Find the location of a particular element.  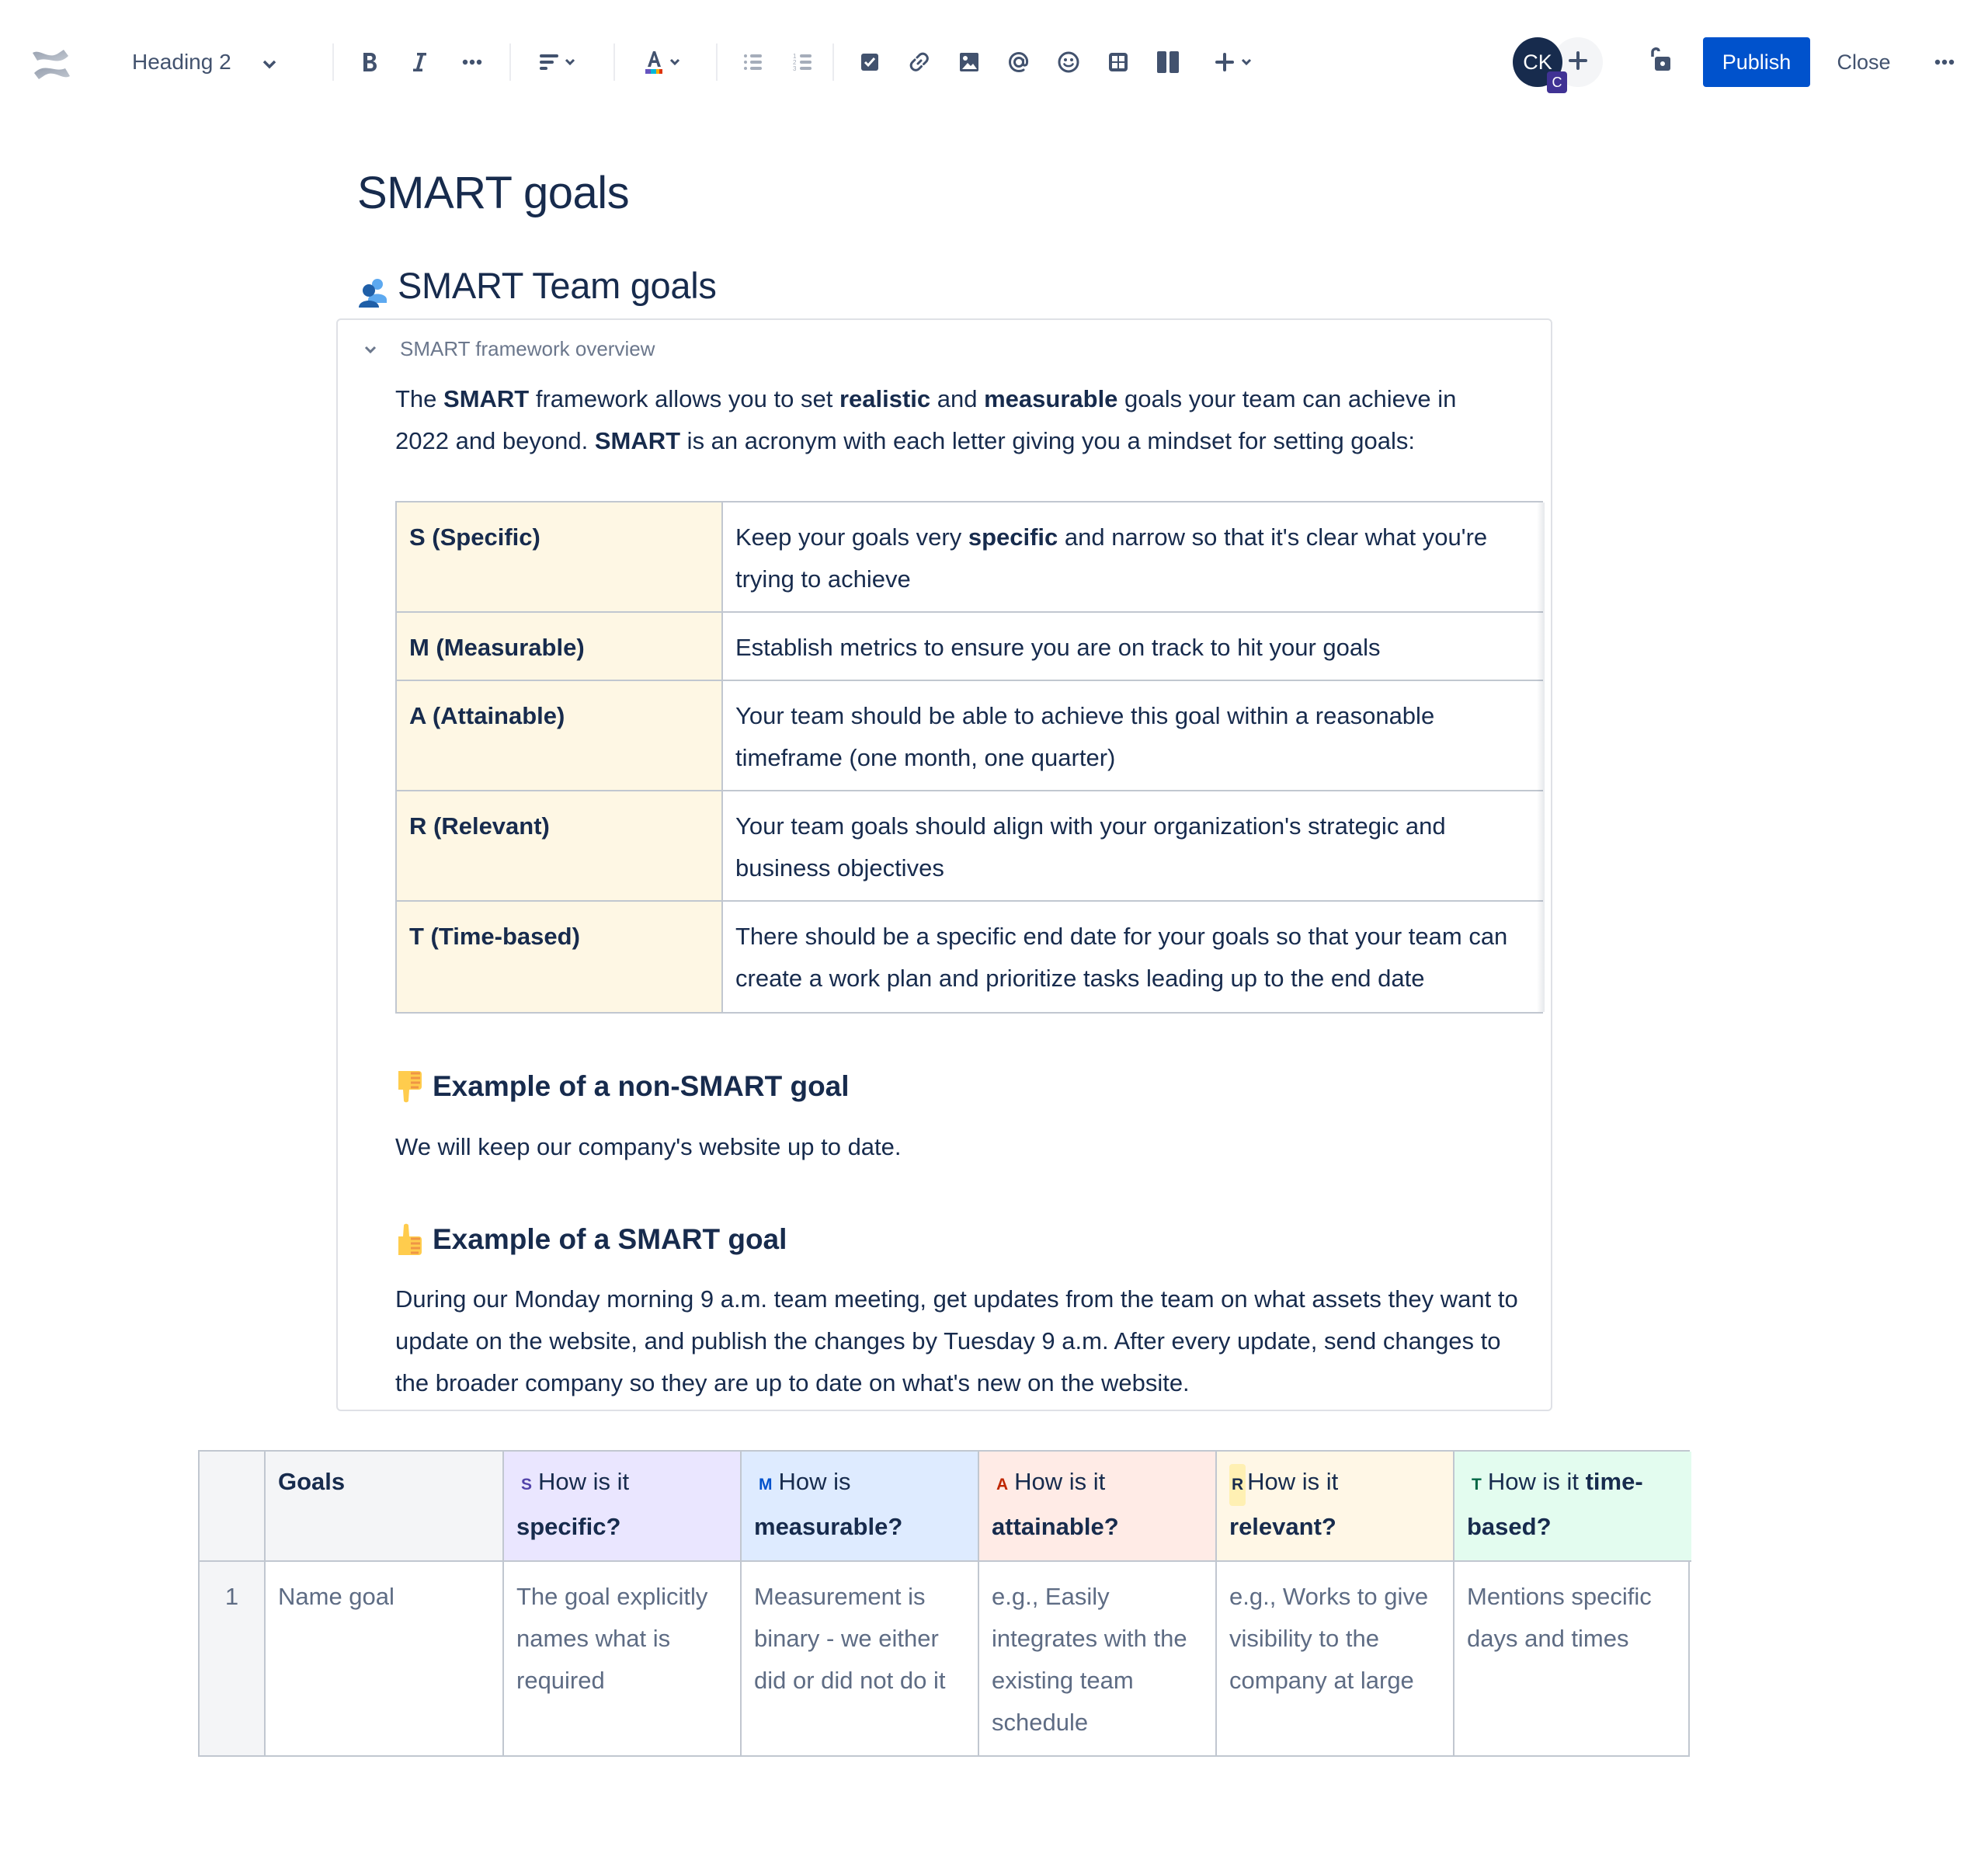

insert-dropdown is located at coordinates (1233, 62).